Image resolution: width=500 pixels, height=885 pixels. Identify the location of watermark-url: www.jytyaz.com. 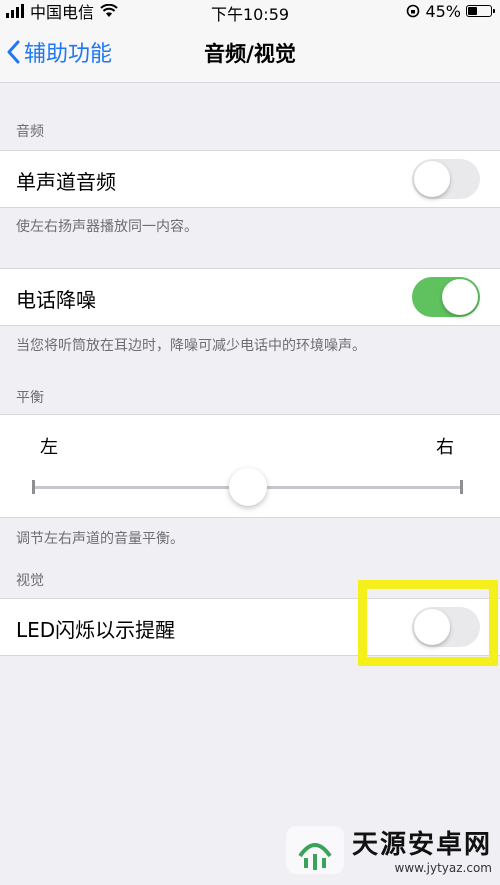
(443, 868).